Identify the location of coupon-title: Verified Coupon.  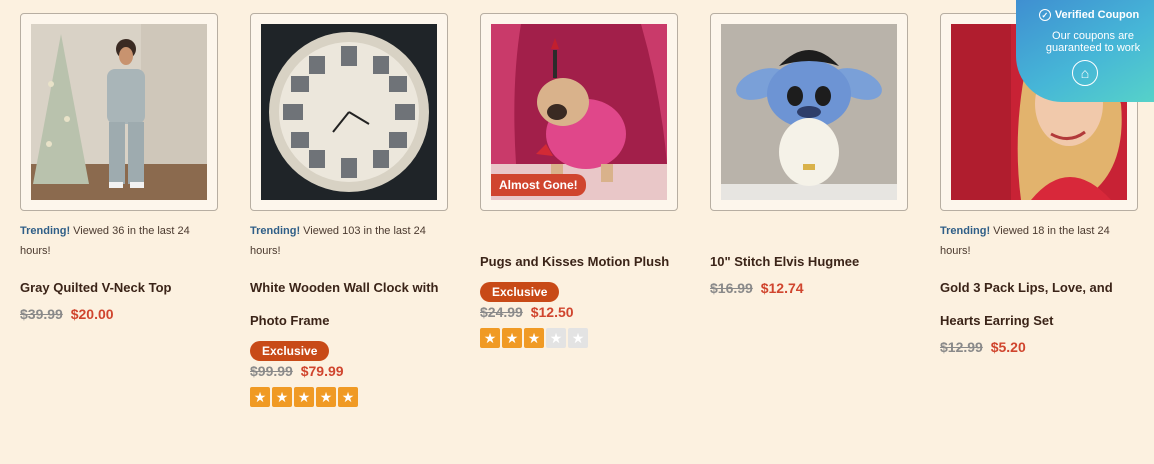
(1097, 15).